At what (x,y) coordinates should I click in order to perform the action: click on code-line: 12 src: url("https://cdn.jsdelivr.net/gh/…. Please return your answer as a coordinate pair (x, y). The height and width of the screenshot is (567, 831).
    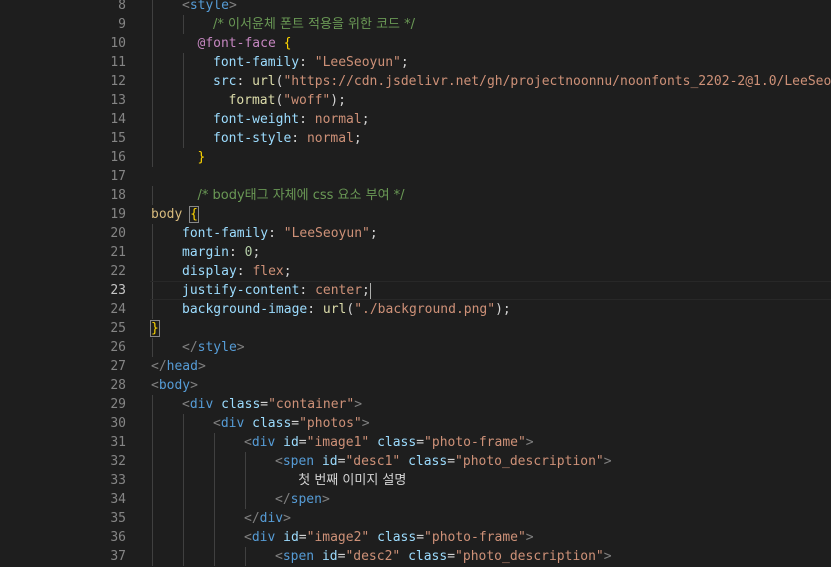
    Looking at the image, I should click on (415, 81).